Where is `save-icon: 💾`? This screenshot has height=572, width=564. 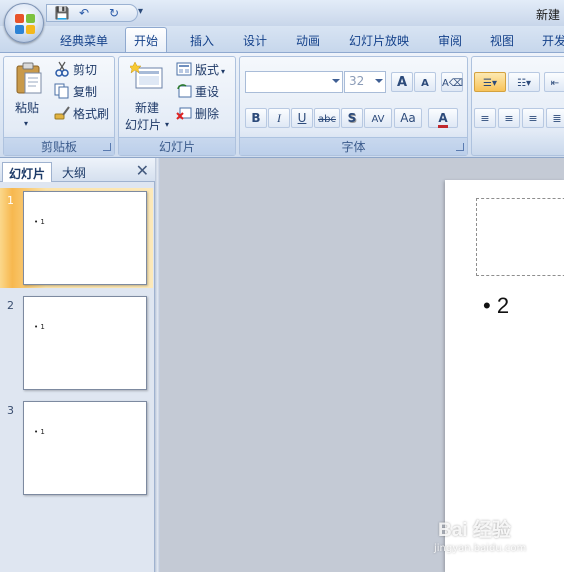
save-icon: 💾 is located at coordinates (62, 13).